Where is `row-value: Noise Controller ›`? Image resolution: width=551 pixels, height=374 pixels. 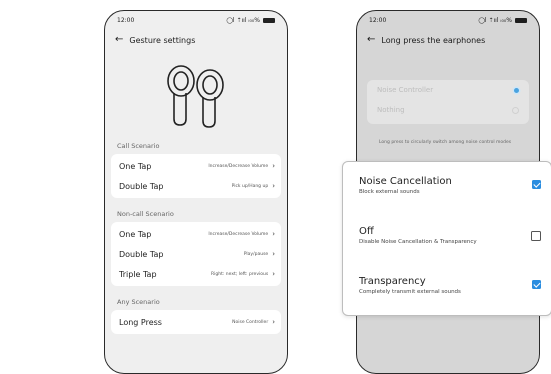 row-value: Noise Controller › is located at coordinates (253, 322).